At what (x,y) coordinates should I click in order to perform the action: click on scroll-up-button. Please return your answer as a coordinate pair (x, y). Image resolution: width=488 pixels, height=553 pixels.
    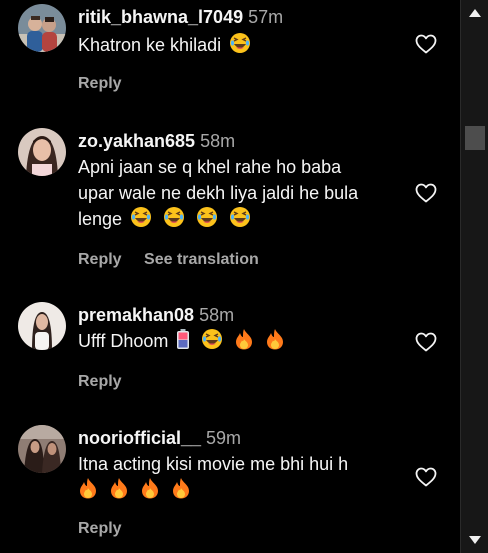
    Looking at the image, I should click on (474, 13).